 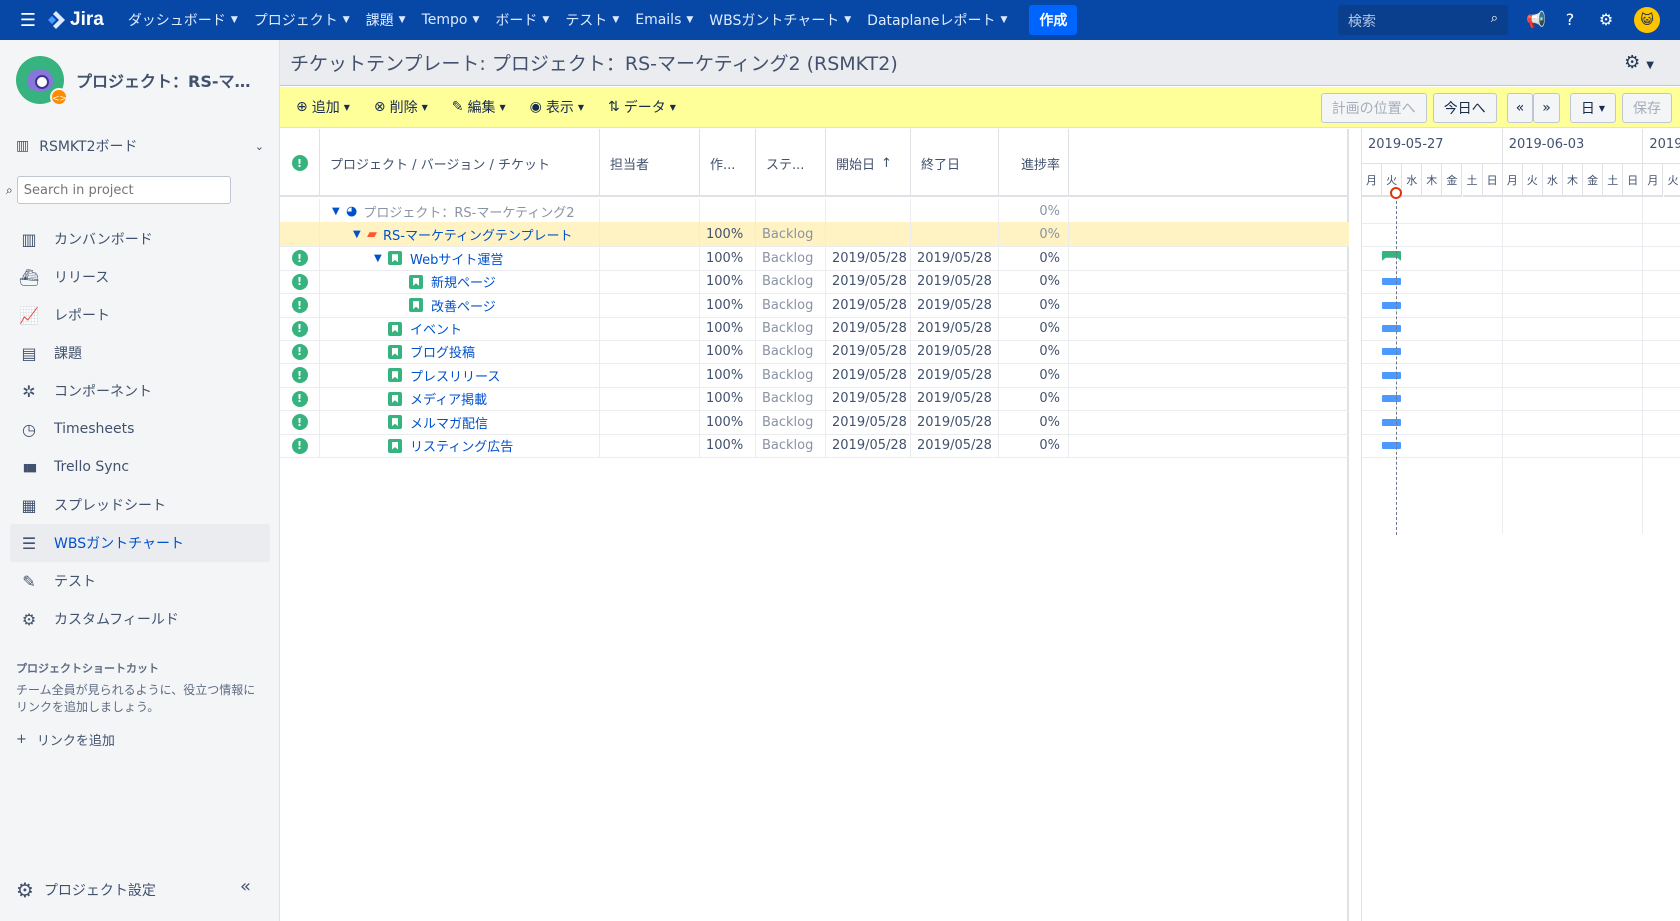 I want to click on topnav-item: プロジェクト ▼, so click(x=302, y=20).